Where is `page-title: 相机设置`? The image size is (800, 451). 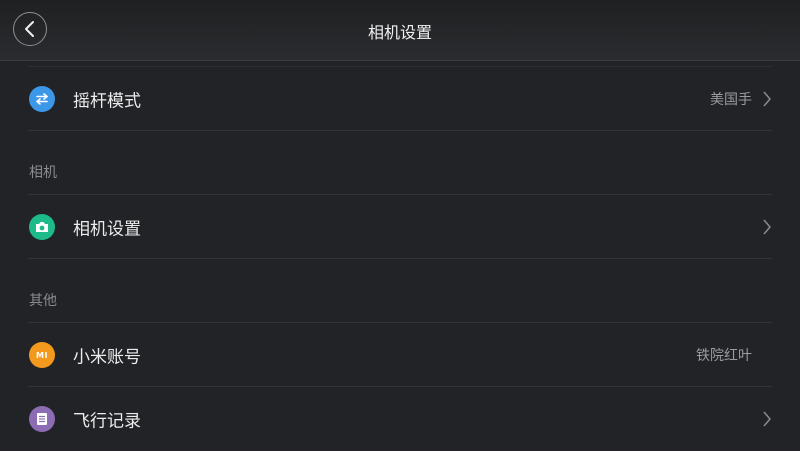 page-title: 相机设置 is located at coordinates (399, 32).